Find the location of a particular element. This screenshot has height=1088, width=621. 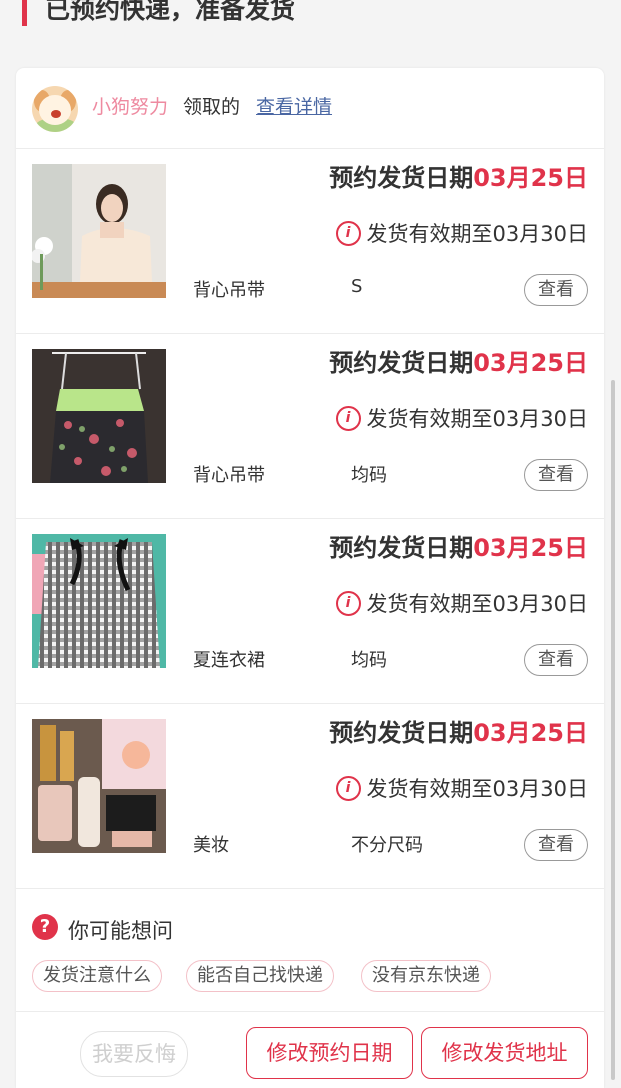

avatar is located at coordinates (55, 109).